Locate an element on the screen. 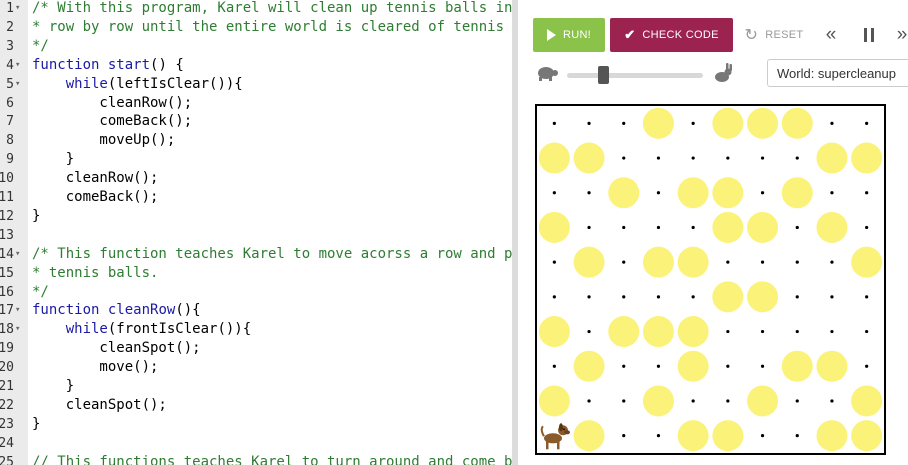 Image resolution: width=908 pixels, height=465 pixels. checkmark-icon: ✔ is located at coordinates (630, 34).